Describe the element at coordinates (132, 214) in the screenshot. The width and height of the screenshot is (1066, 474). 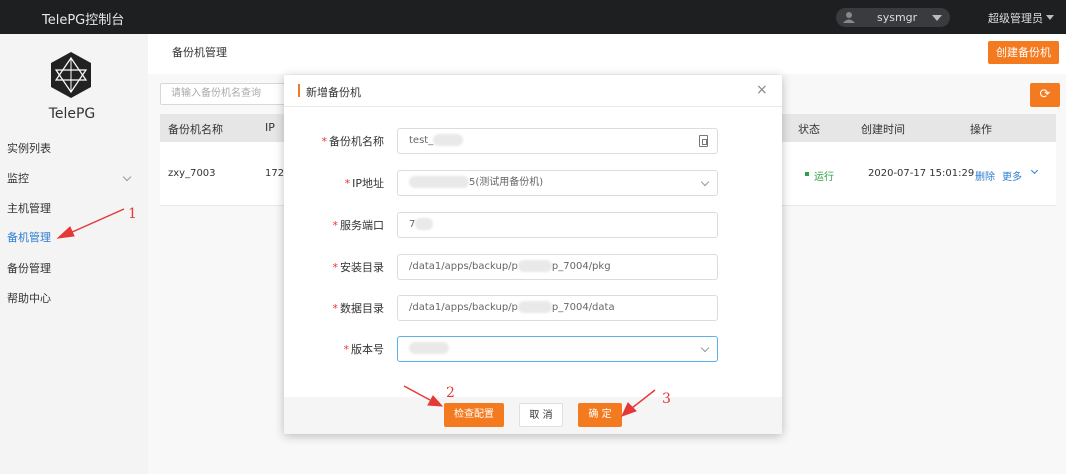
I see `annotation-1: 1` at that location.